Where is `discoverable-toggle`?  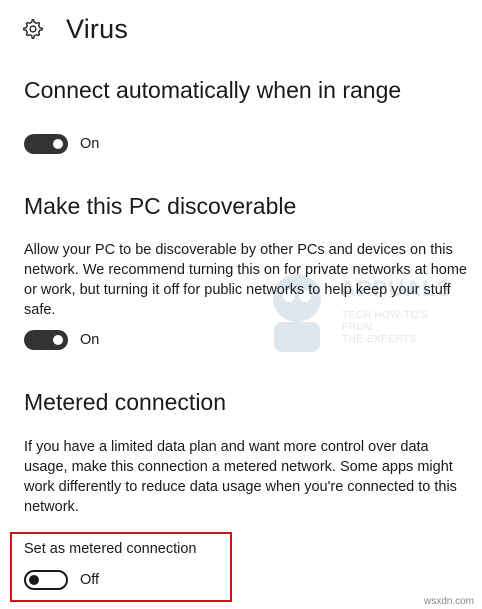 discoverable-toggle is located at coordinates (46, 340).